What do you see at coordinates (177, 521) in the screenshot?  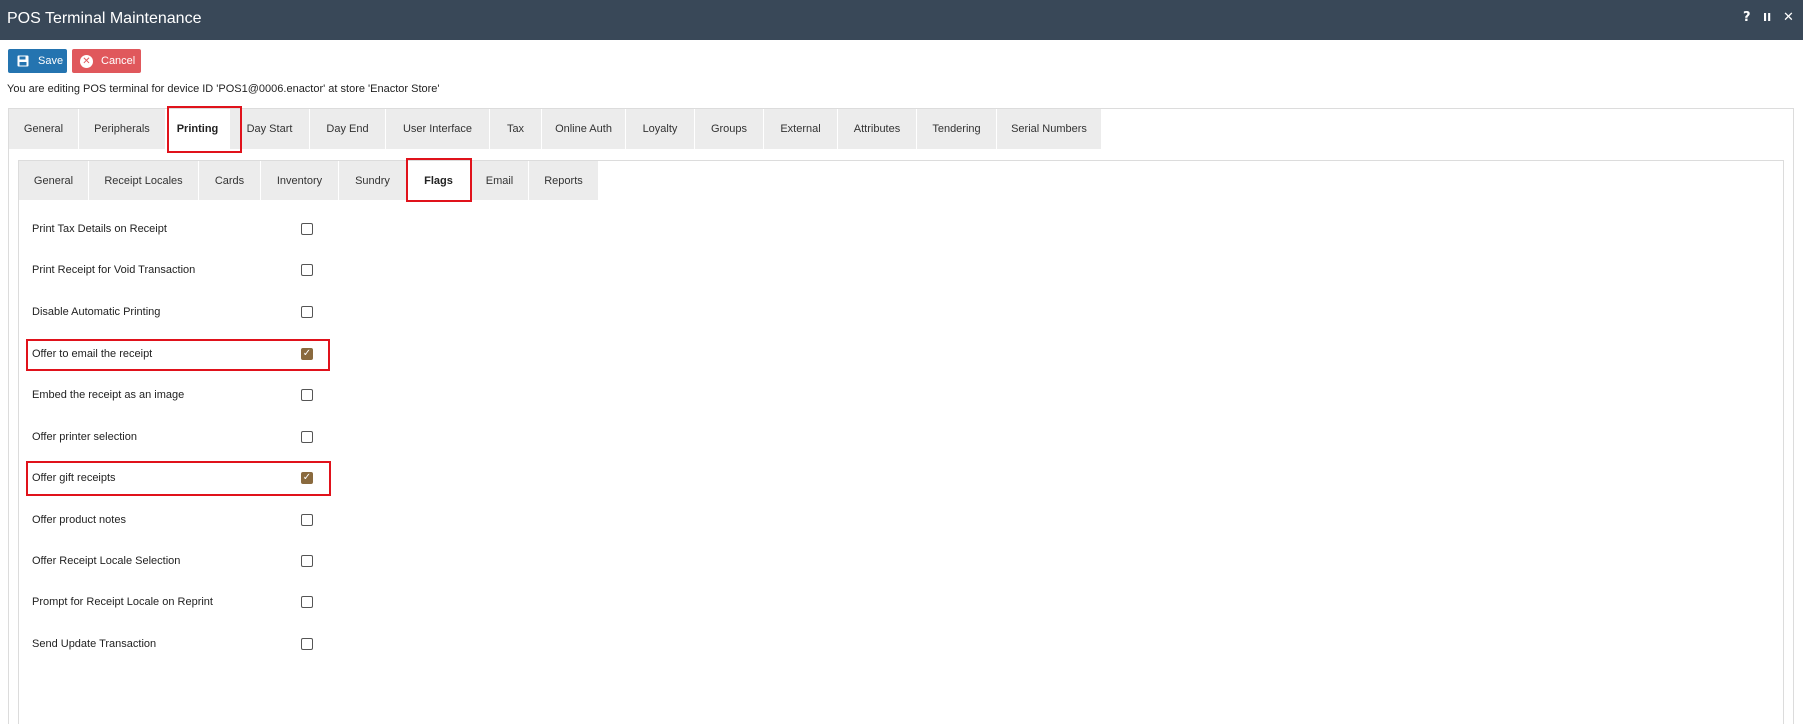 I see `flag-offer-product-notes: Offer product notes` at bounding box center [177, 521].